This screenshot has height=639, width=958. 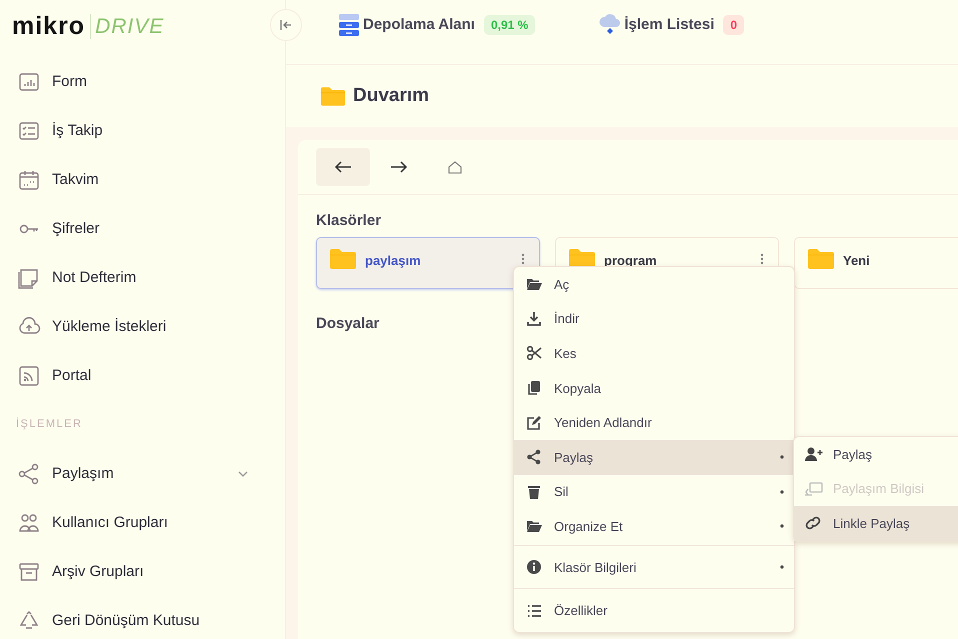 I want to click on count-badge: 0, so click(x=733, y=24).